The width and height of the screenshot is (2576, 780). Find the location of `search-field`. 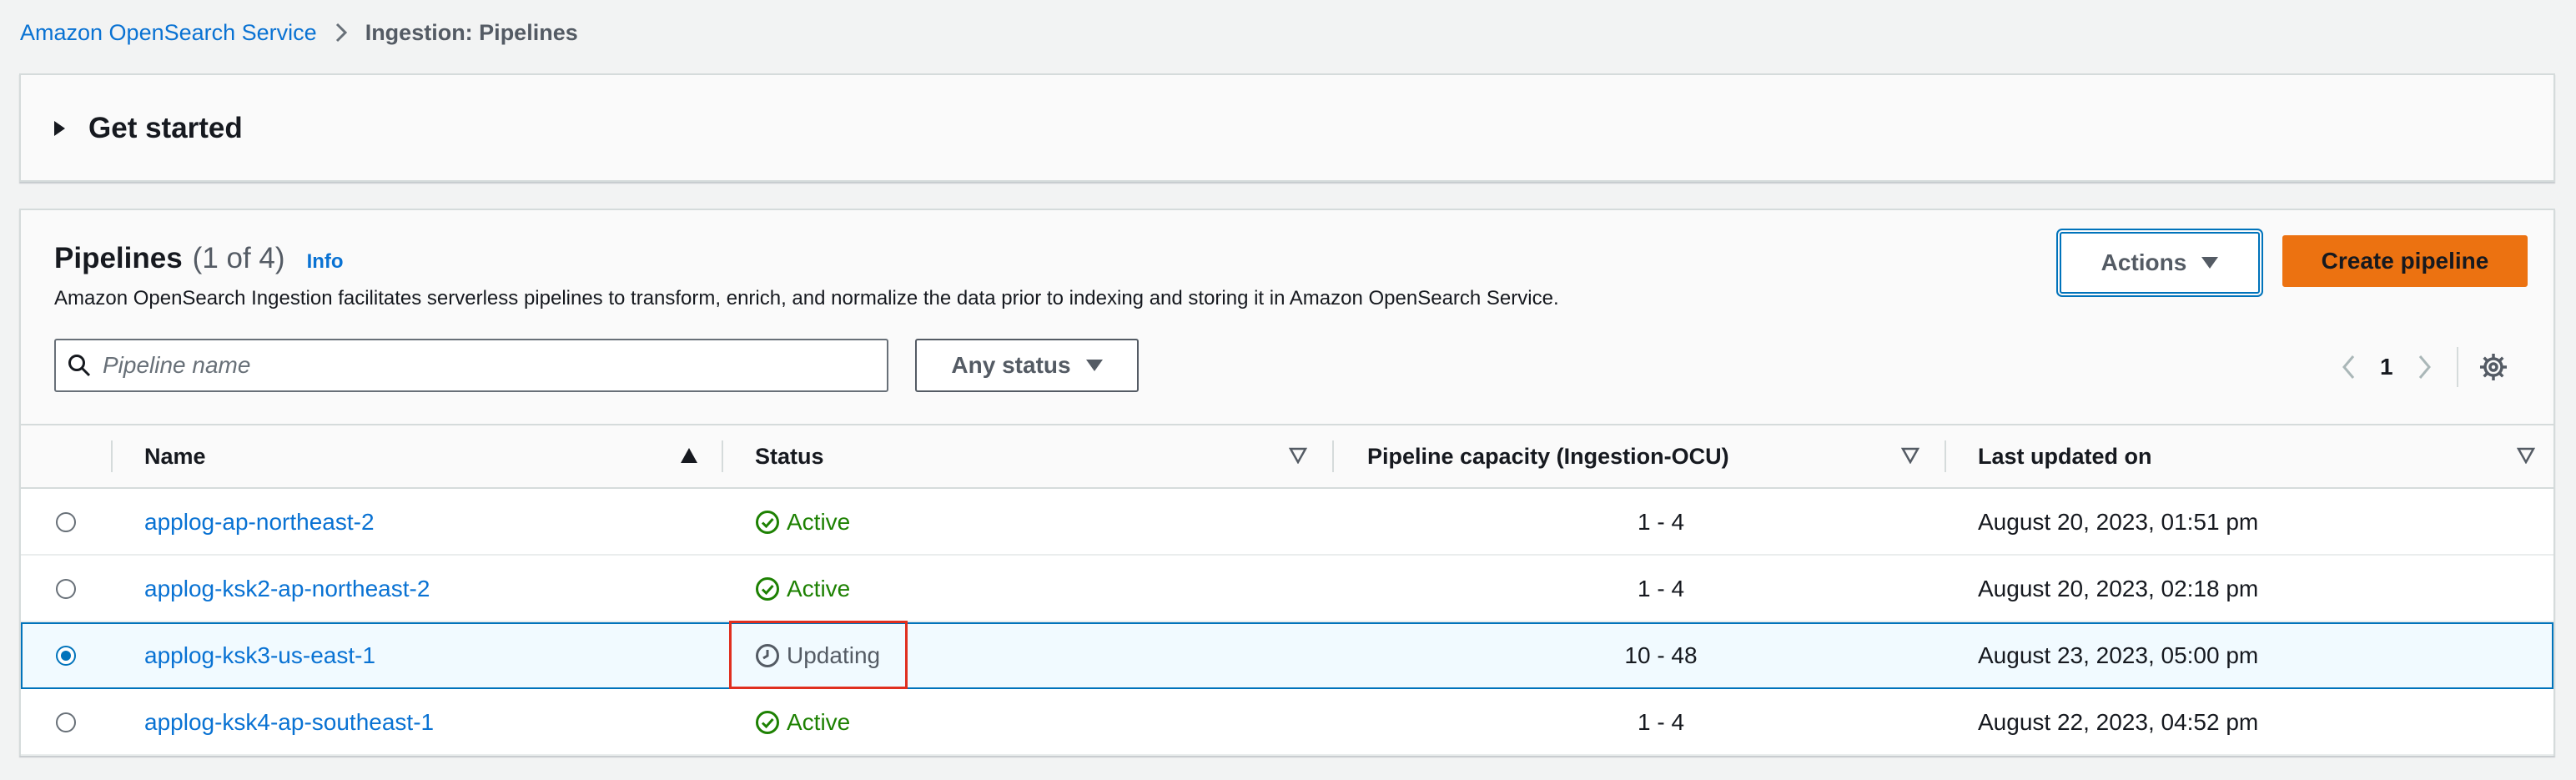

search-field is located at coordinates (471, 365).